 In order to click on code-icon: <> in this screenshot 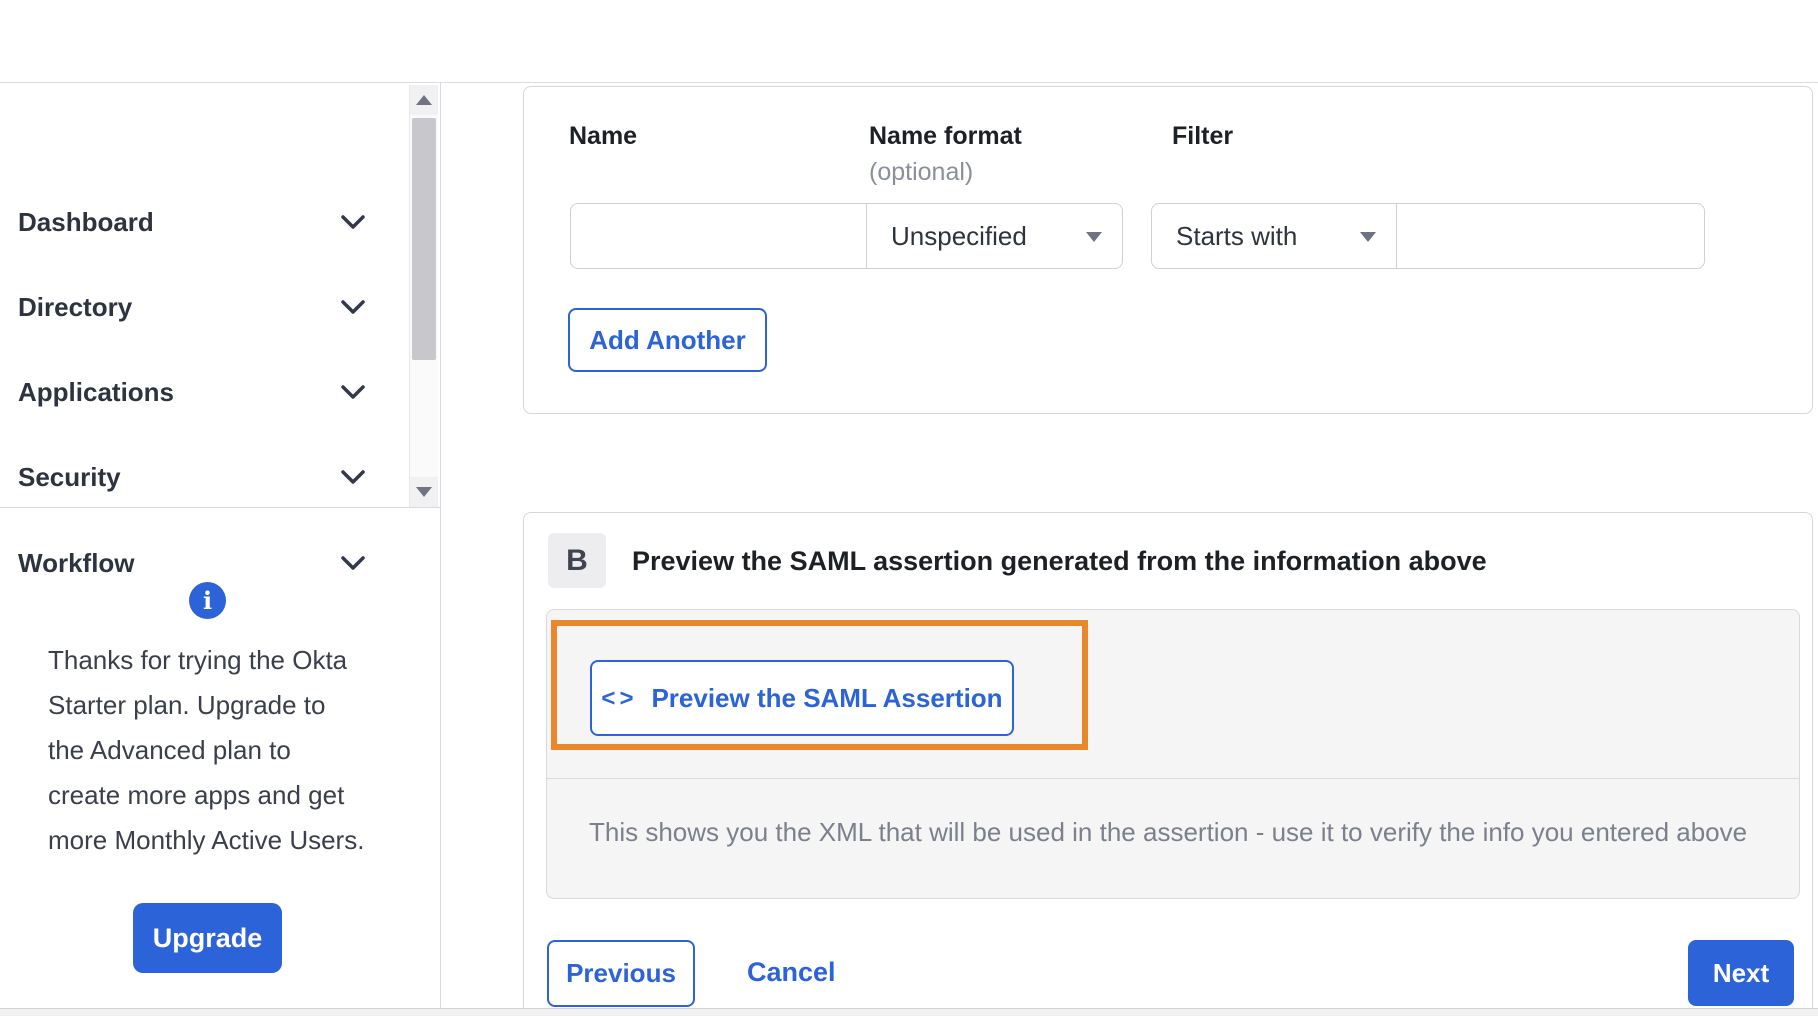, I will do `click(619, 698)`.